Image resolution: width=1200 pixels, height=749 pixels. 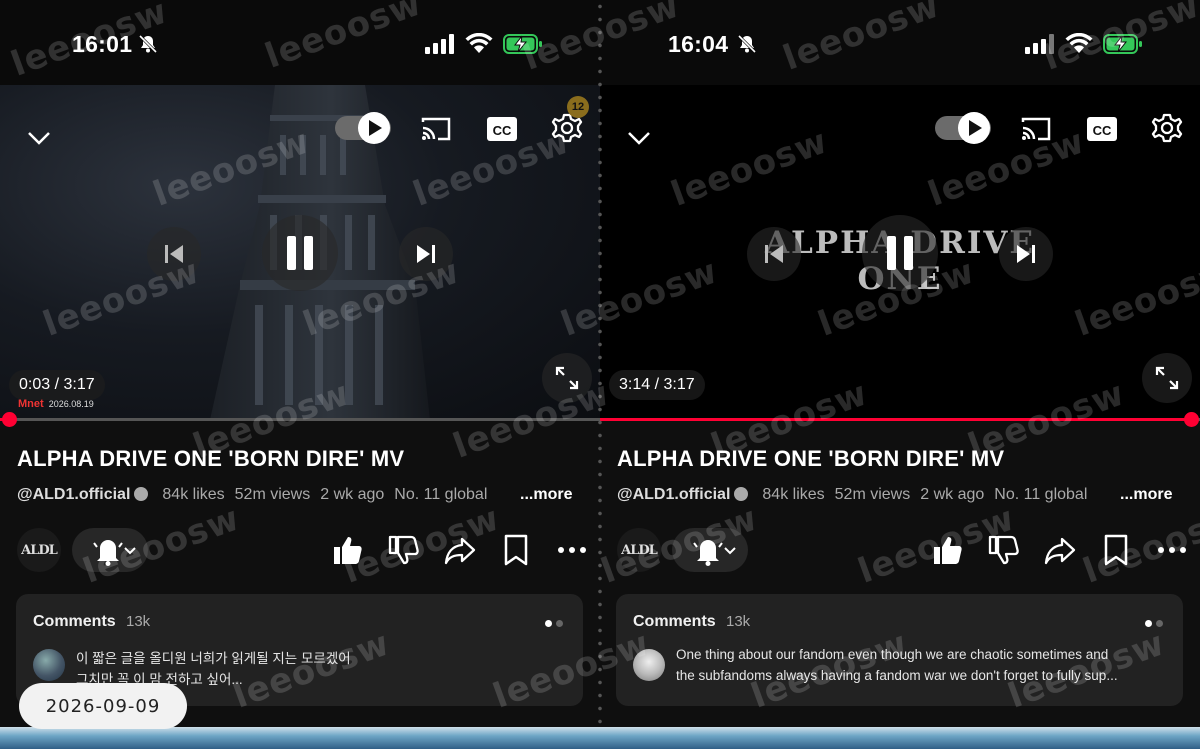 What do you see at coordinates (600, 362) in the screenshot?
I see `panel-divider` at bounding box center [600, 362].